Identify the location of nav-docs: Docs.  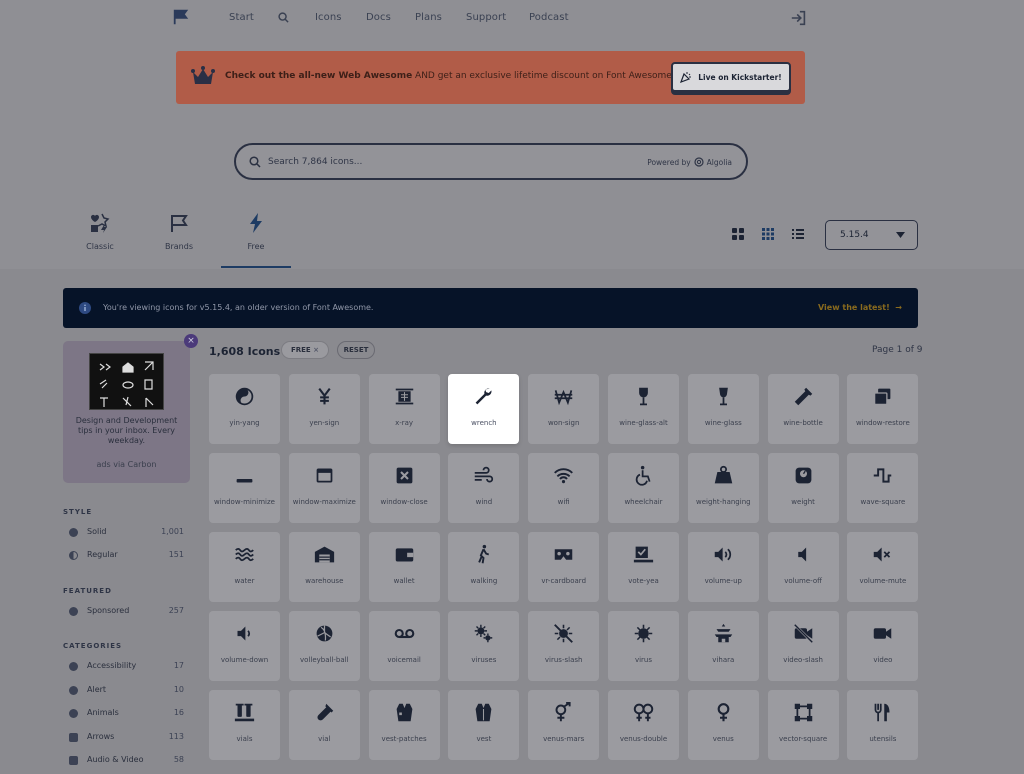
(378, 17).